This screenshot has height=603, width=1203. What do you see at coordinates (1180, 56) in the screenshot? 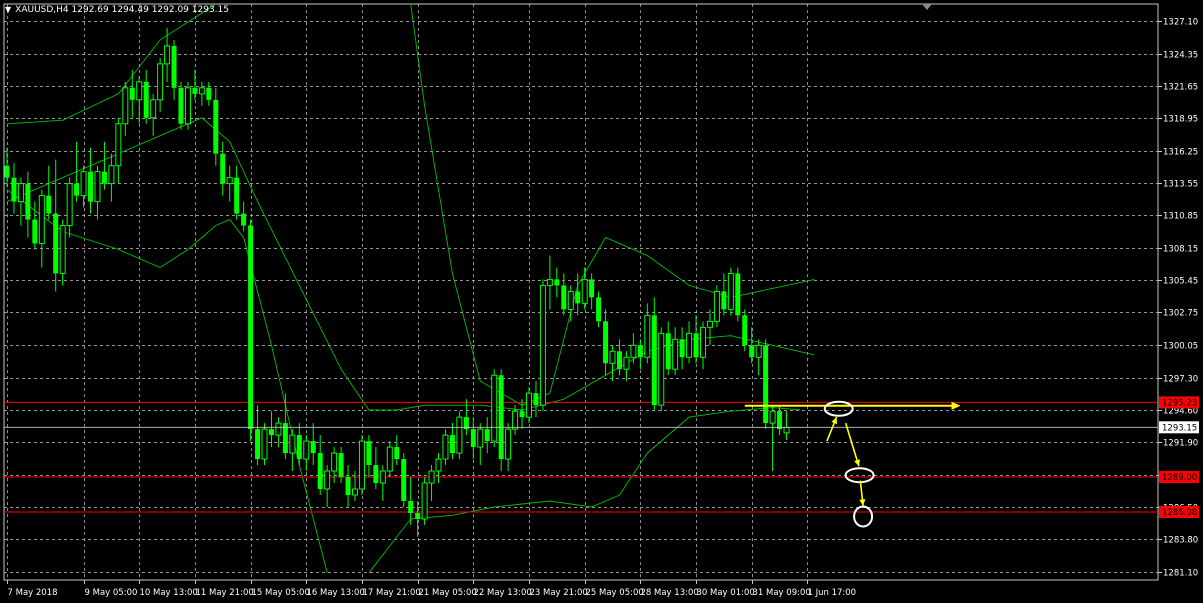
I see `price-label: 1324.35` at bounding box center [1180, 56].